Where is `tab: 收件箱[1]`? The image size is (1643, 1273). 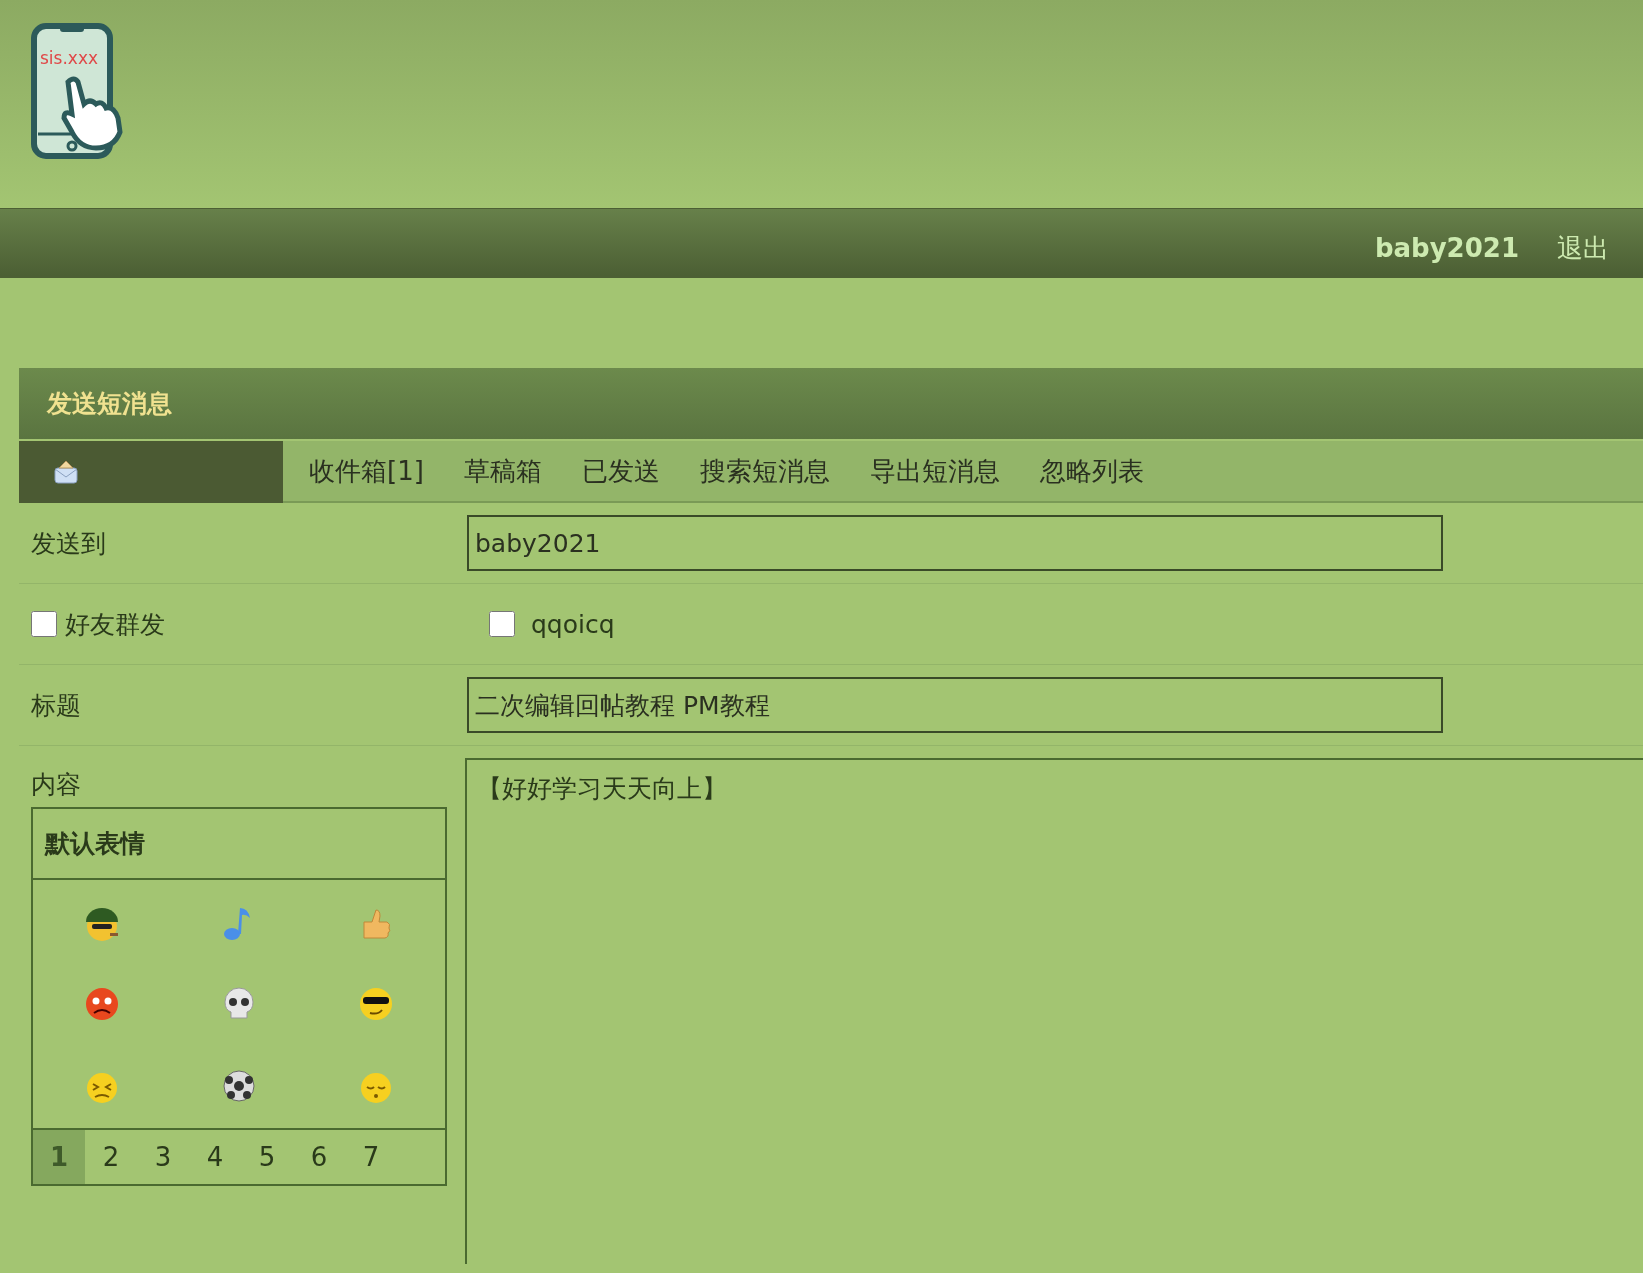
tab: 收件箱[1] is located at coordinates (366, 471).